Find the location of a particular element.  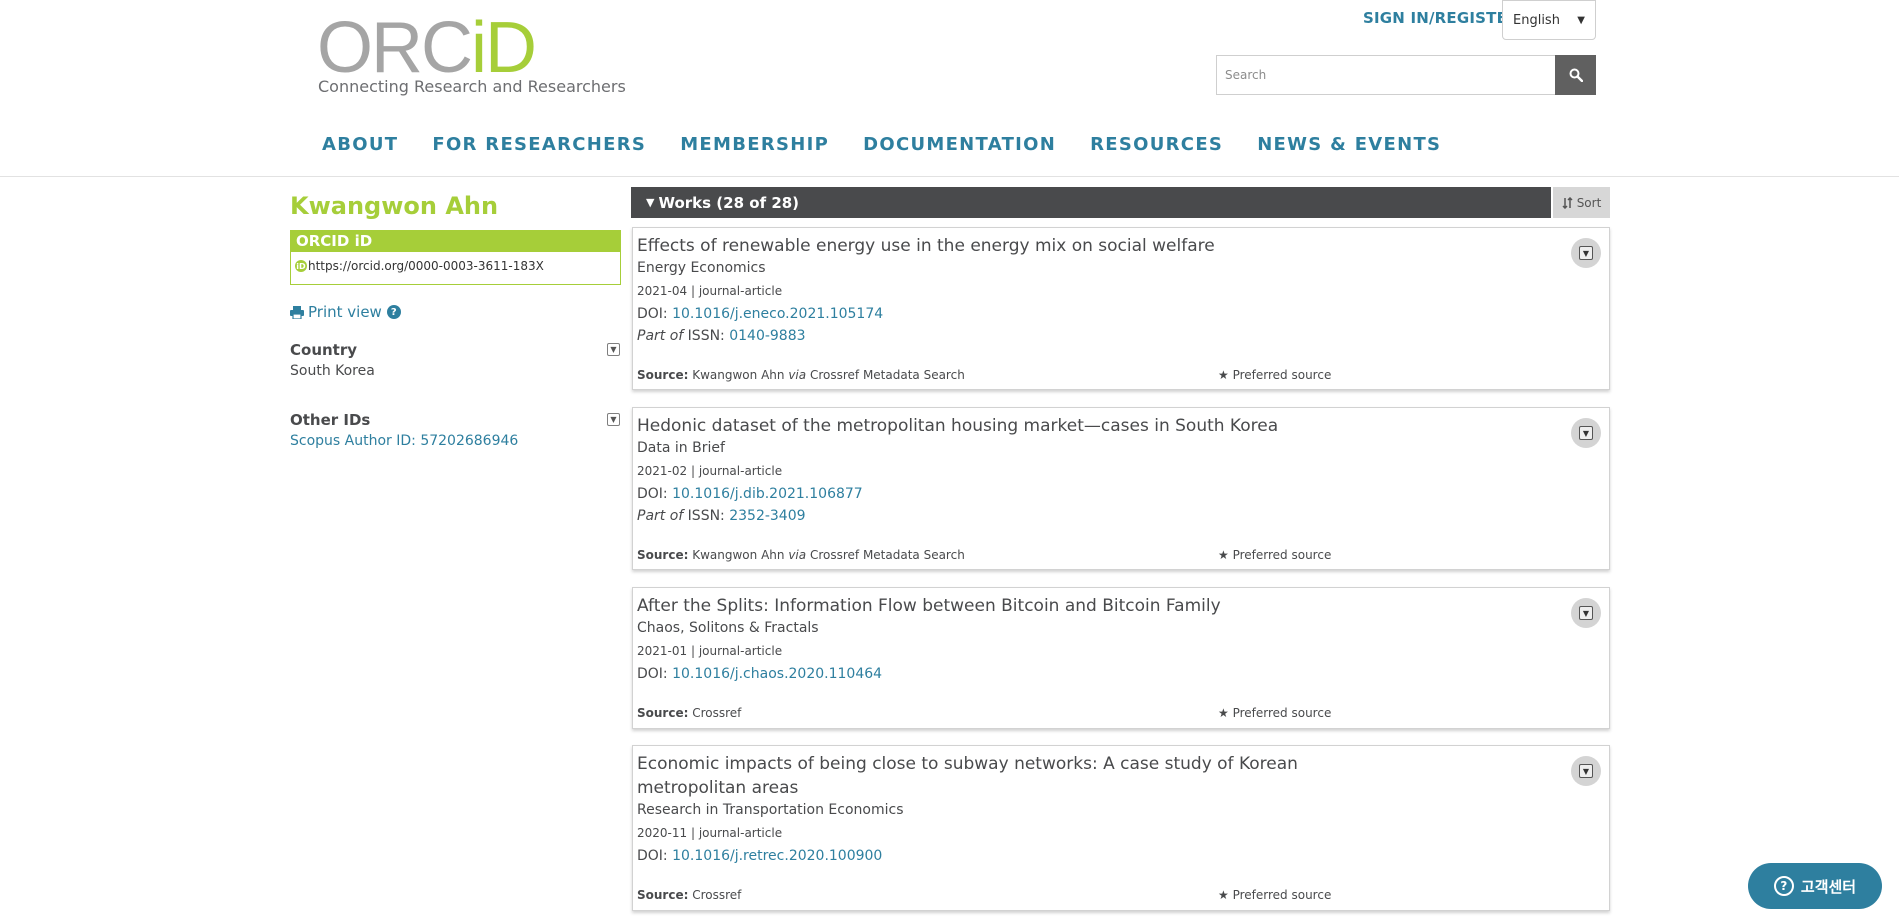

doi-link: 10.1016/j.dib.2021.106877 is located at coordinates (767, 494).